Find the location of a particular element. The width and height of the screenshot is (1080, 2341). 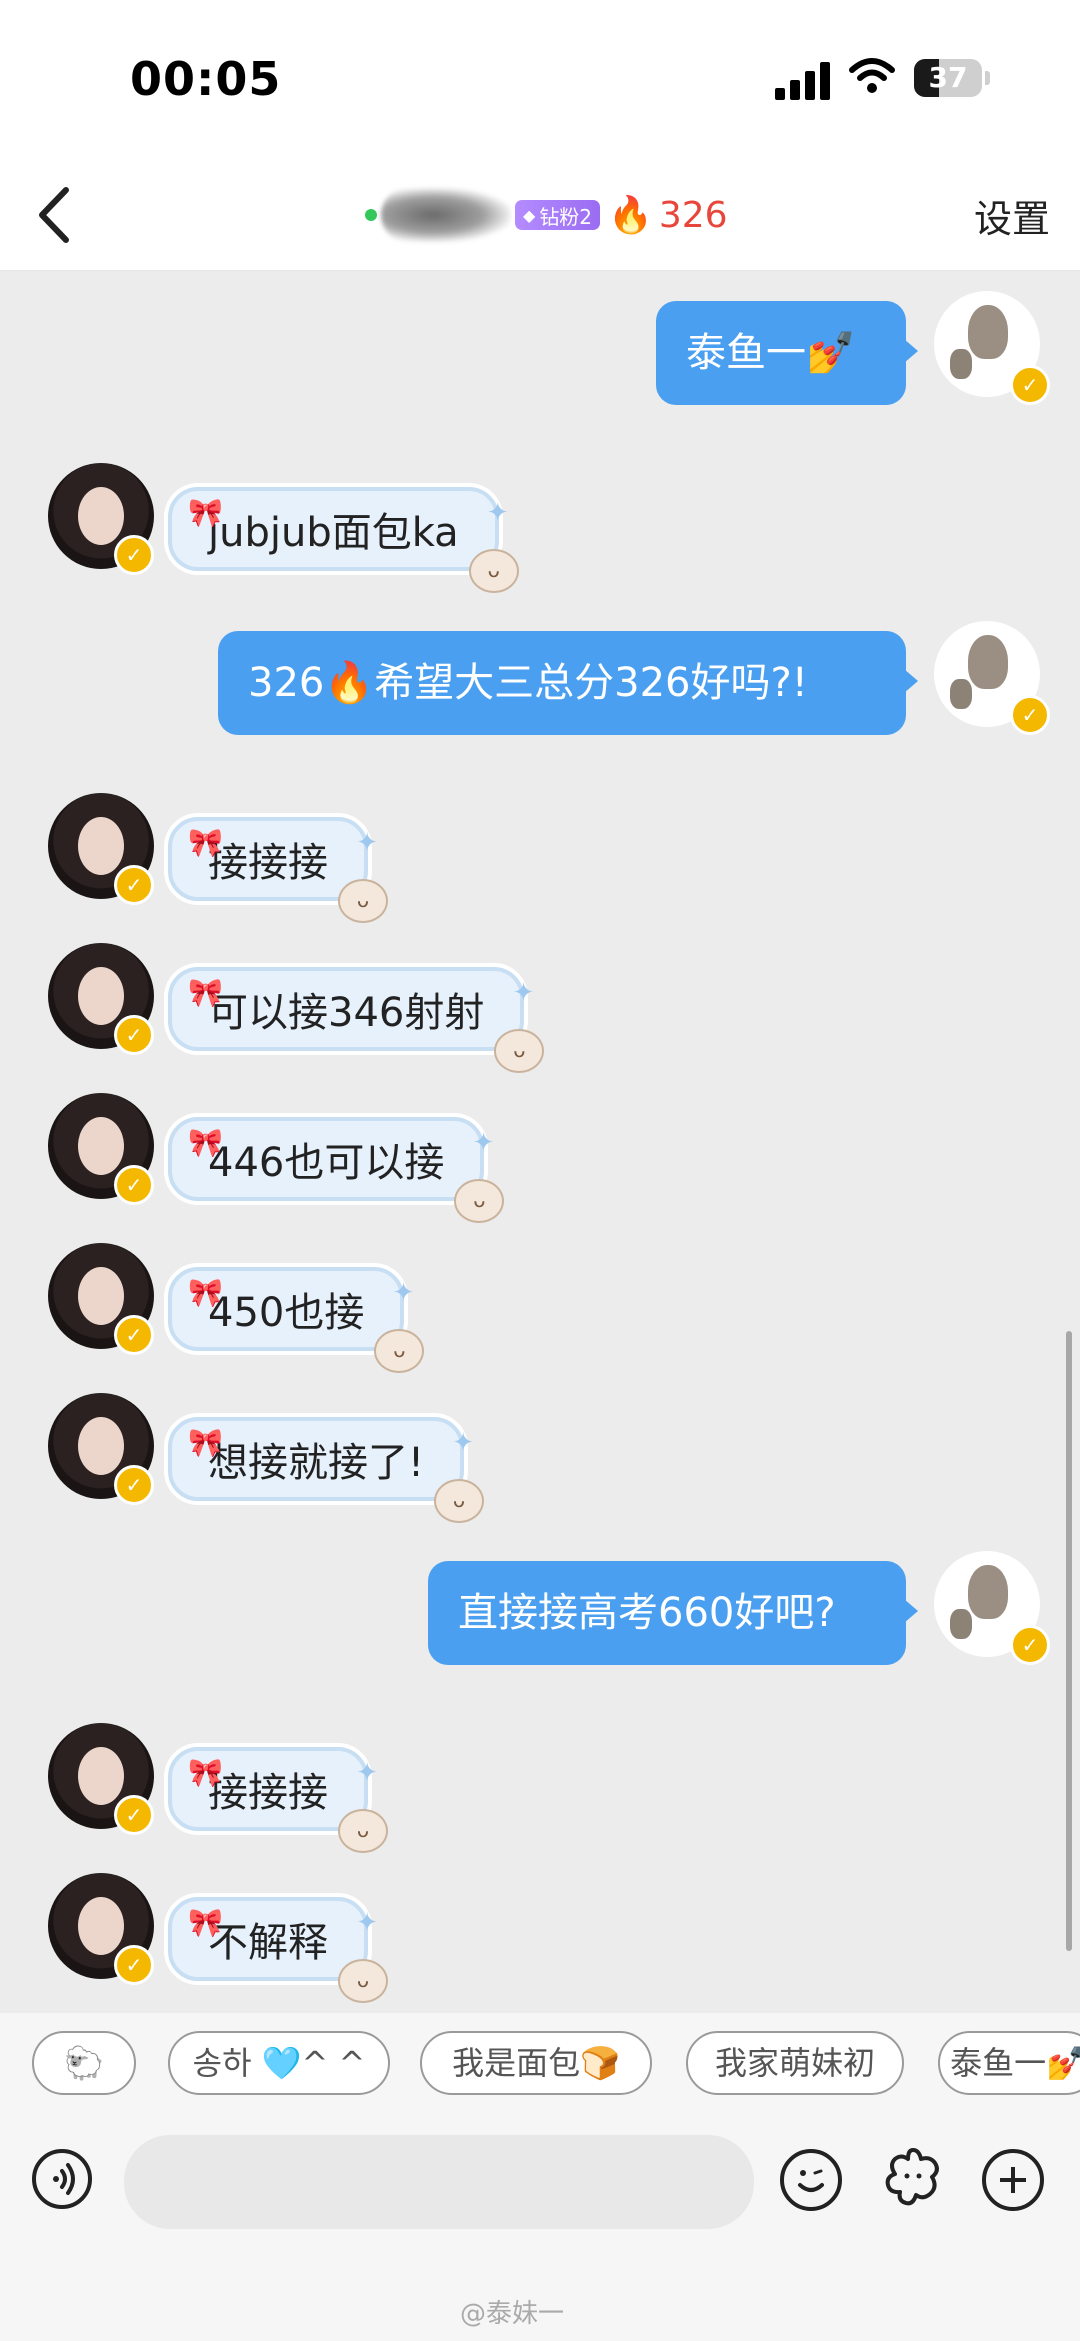

quick-reply-chip: 泰鱼一💅 is located at coordinates (1009, 2063).